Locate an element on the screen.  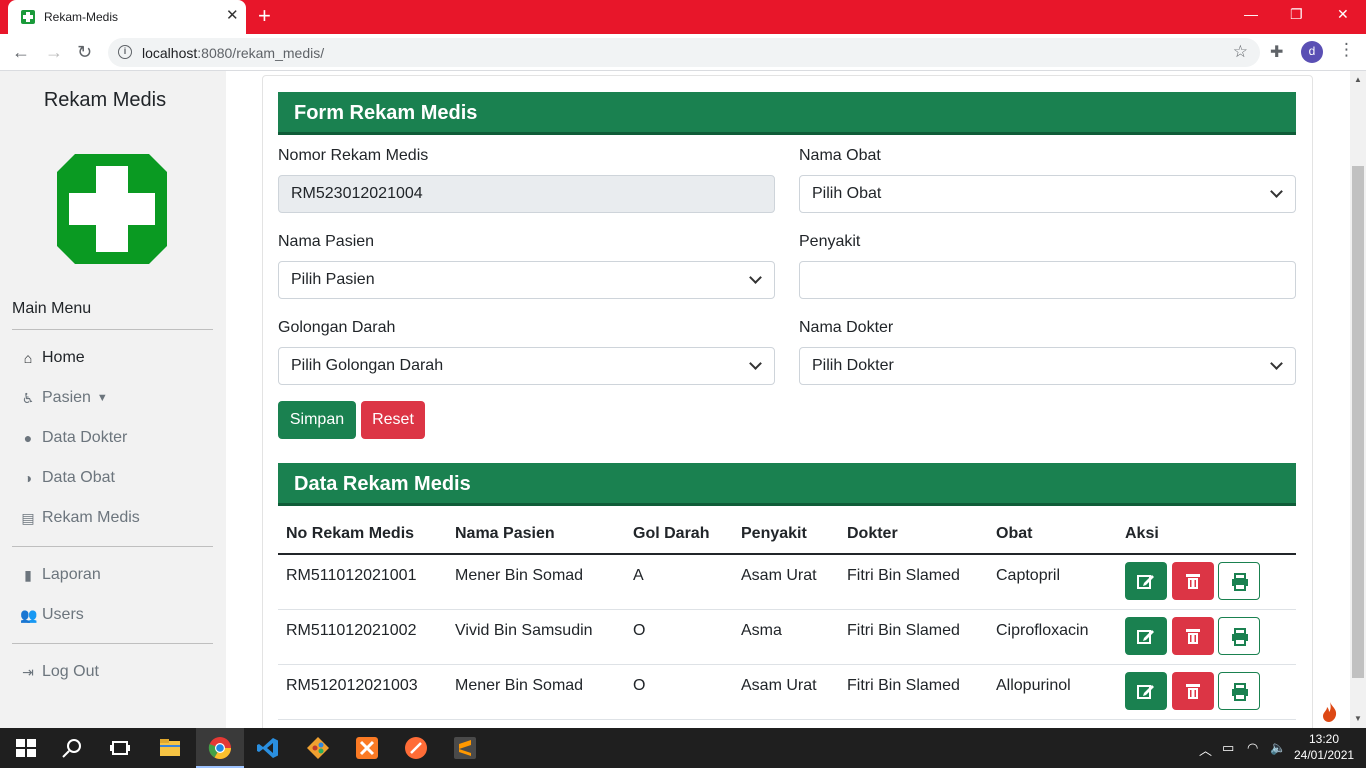
minimize-icon: — is located at coordinates (1251, 14).